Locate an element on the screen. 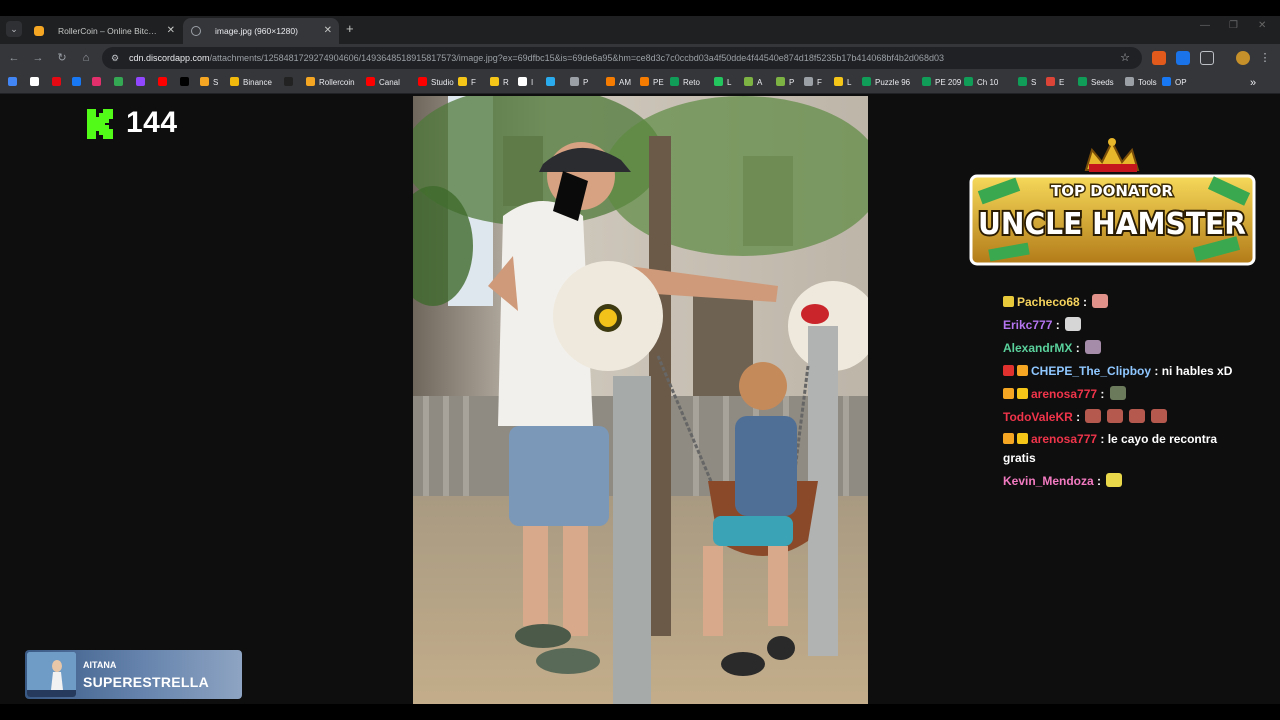 The width and height of the screenshot is (1280, 720). bookmark-item: Studio is located at coordinates (436, 83).